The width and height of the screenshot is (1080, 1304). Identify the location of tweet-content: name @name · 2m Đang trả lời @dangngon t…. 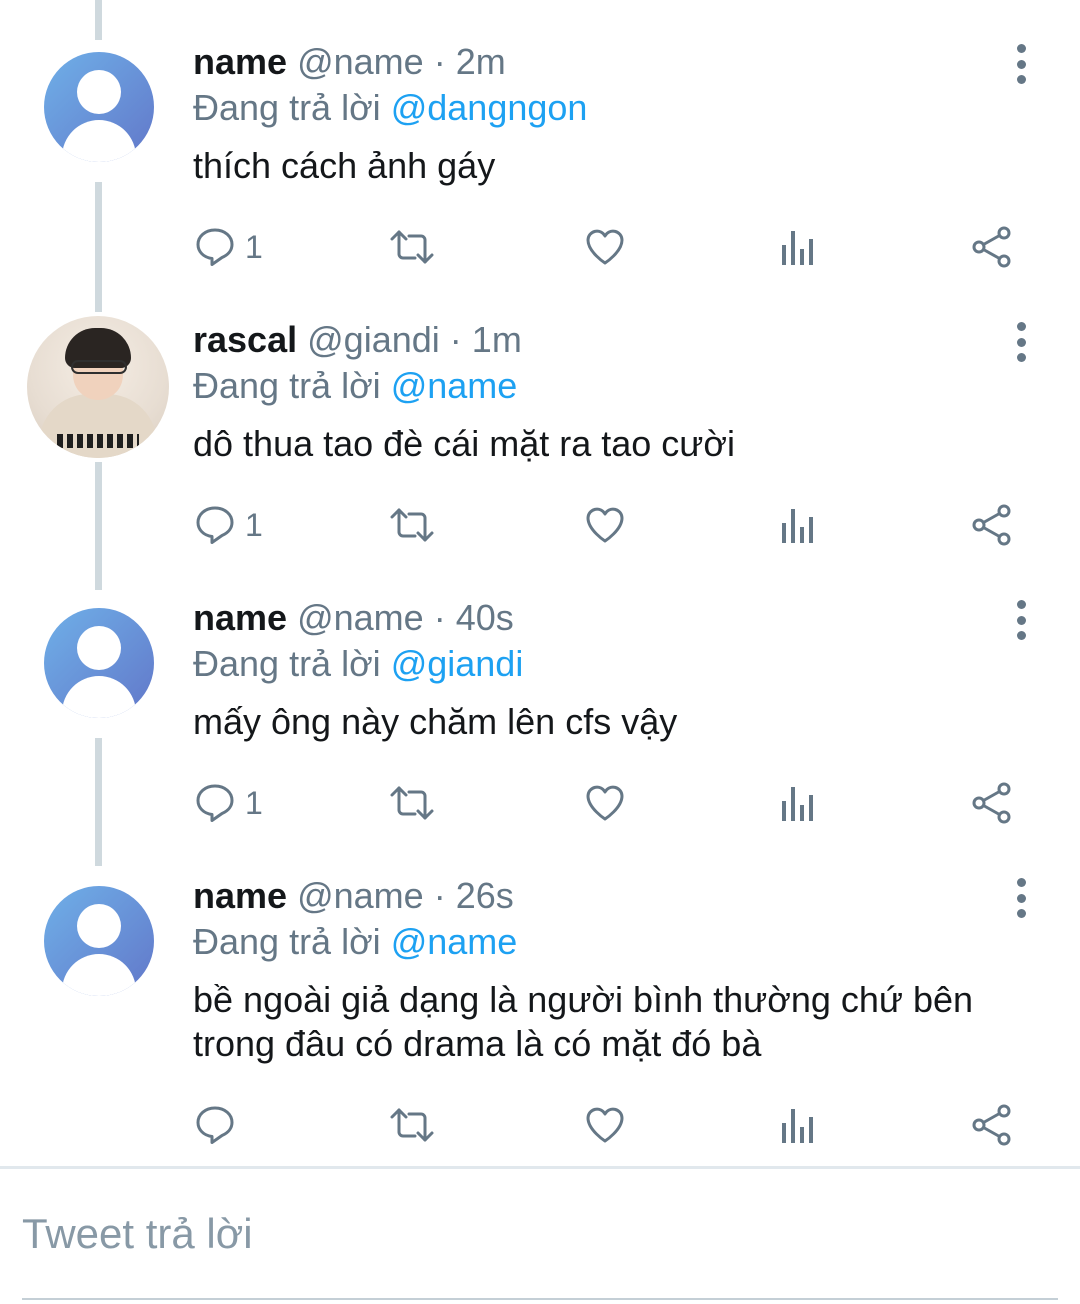
(596, 114).